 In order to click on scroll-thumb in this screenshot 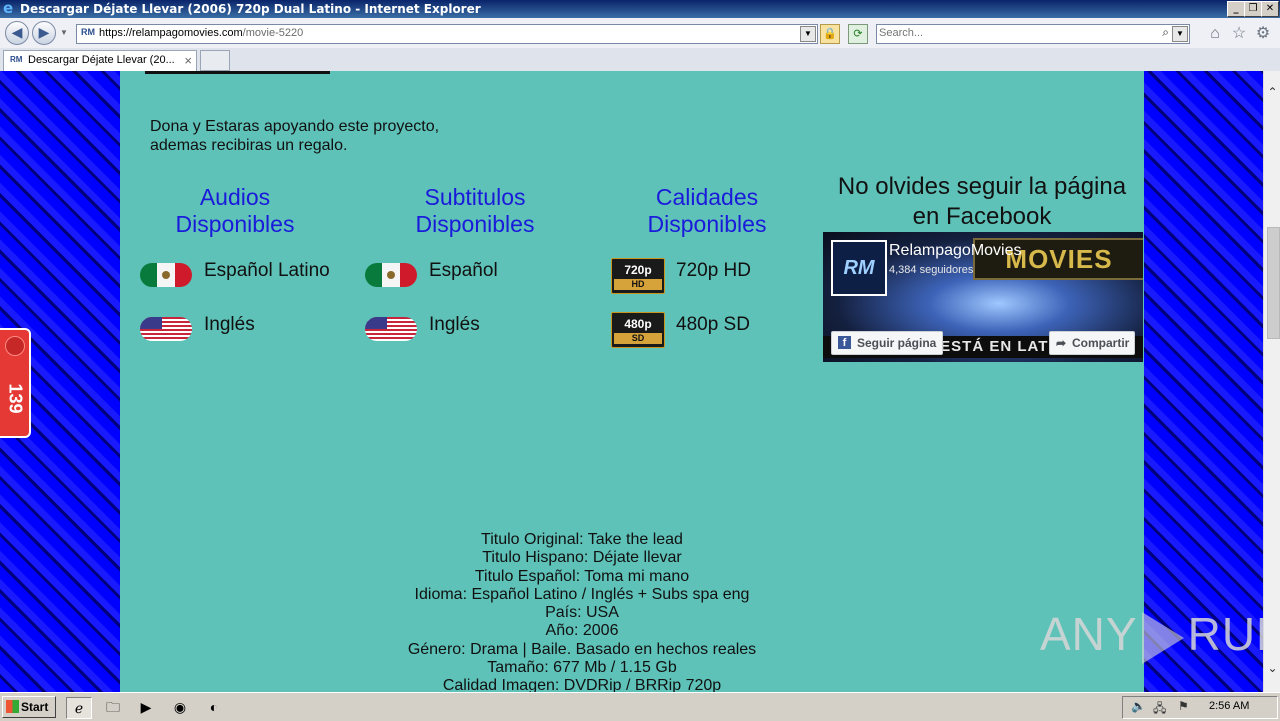, I will do `click(1273, 283)`.